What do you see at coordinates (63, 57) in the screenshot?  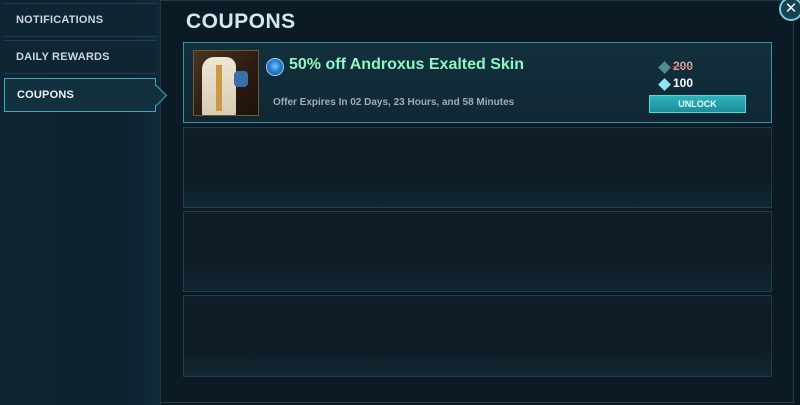 I see `sidebar-item-label: DAILY REWARDS` at bounding box center [63, 57].